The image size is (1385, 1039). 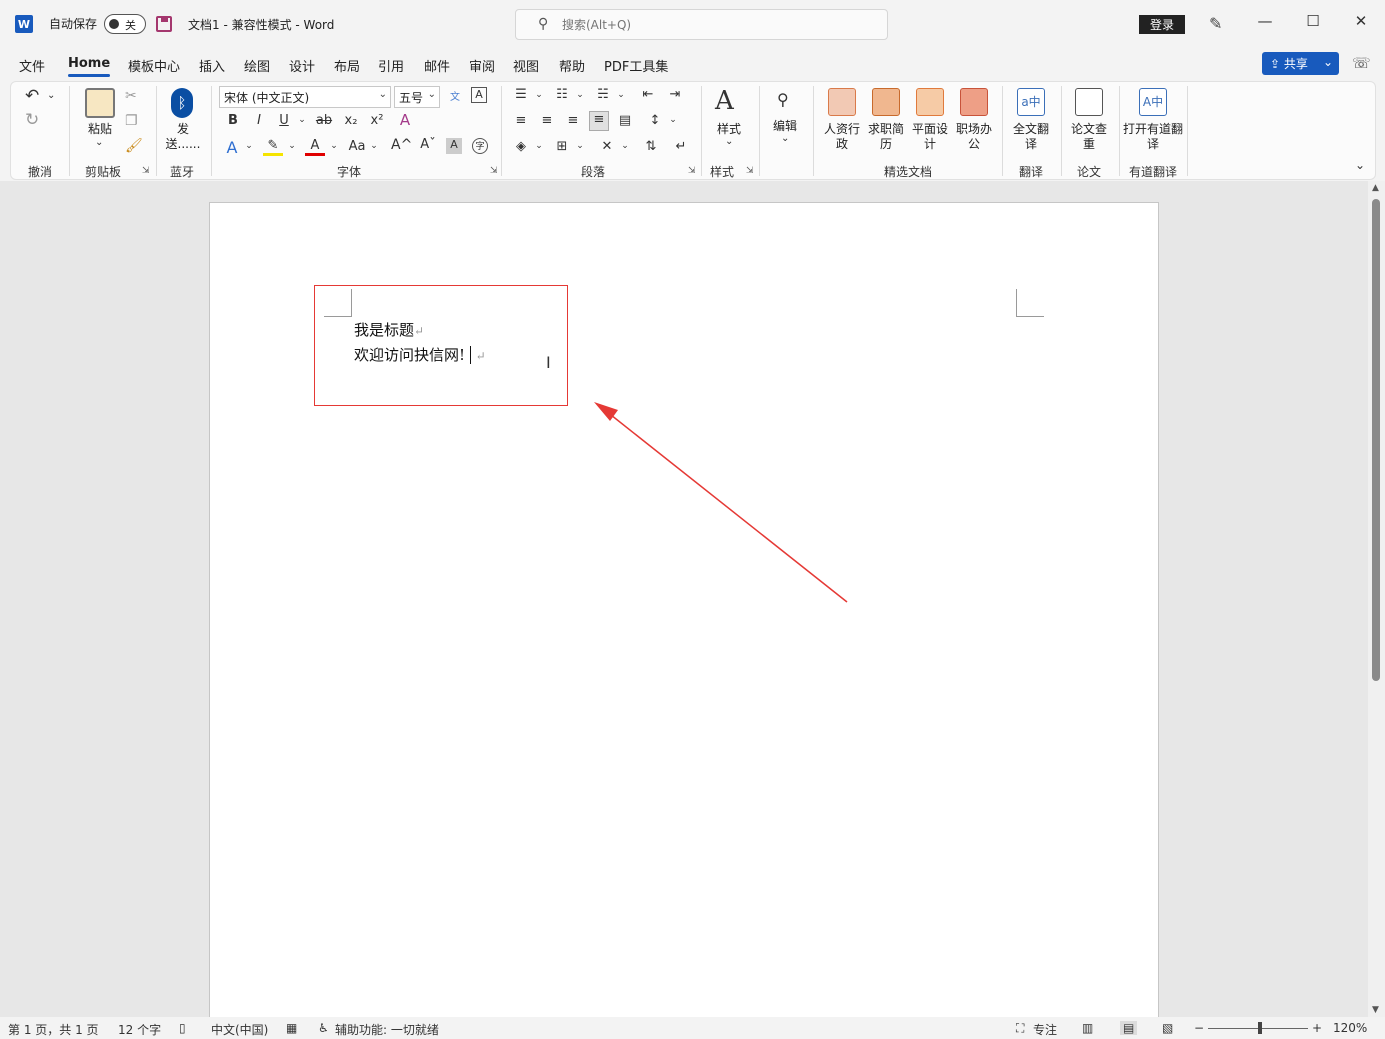 I want to click on fulltext-translate-label: 全文翻译, so click(x=1031, y=137).